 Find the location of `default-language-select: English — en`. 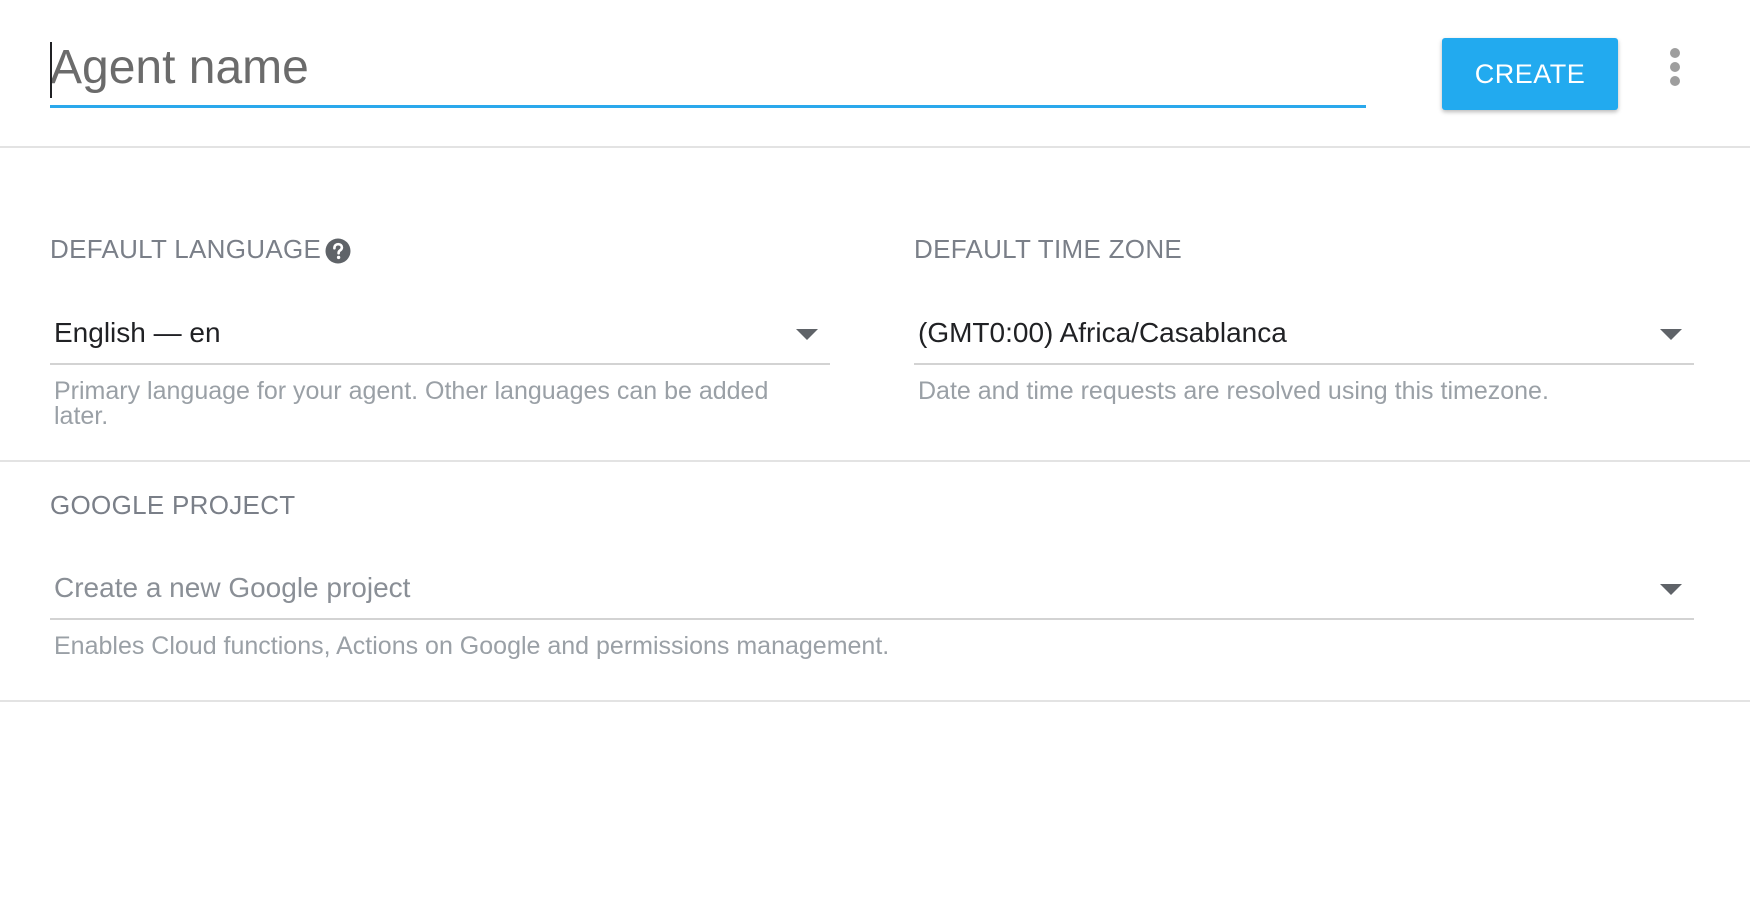

default-language-select: English — en is located at coordinates (440, 340).